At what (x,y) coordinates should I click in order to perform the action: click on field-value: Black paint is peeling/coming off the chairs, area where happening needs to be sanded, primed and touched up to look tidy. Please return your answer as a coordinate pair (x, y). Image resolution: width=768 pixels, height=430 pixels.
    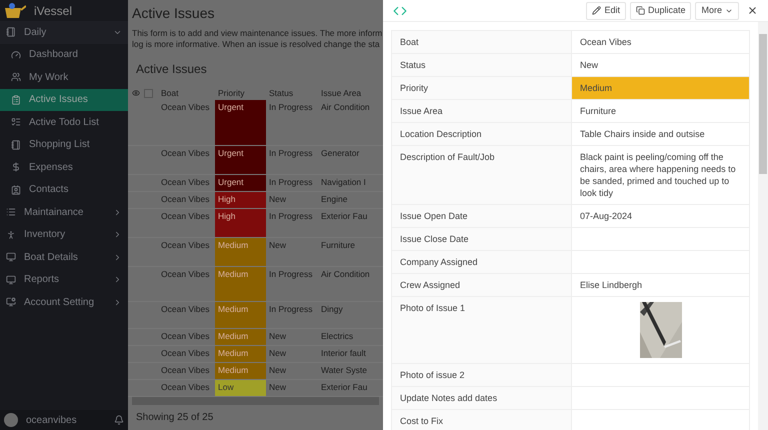
    Looking at the image, I should click on (658, 175).